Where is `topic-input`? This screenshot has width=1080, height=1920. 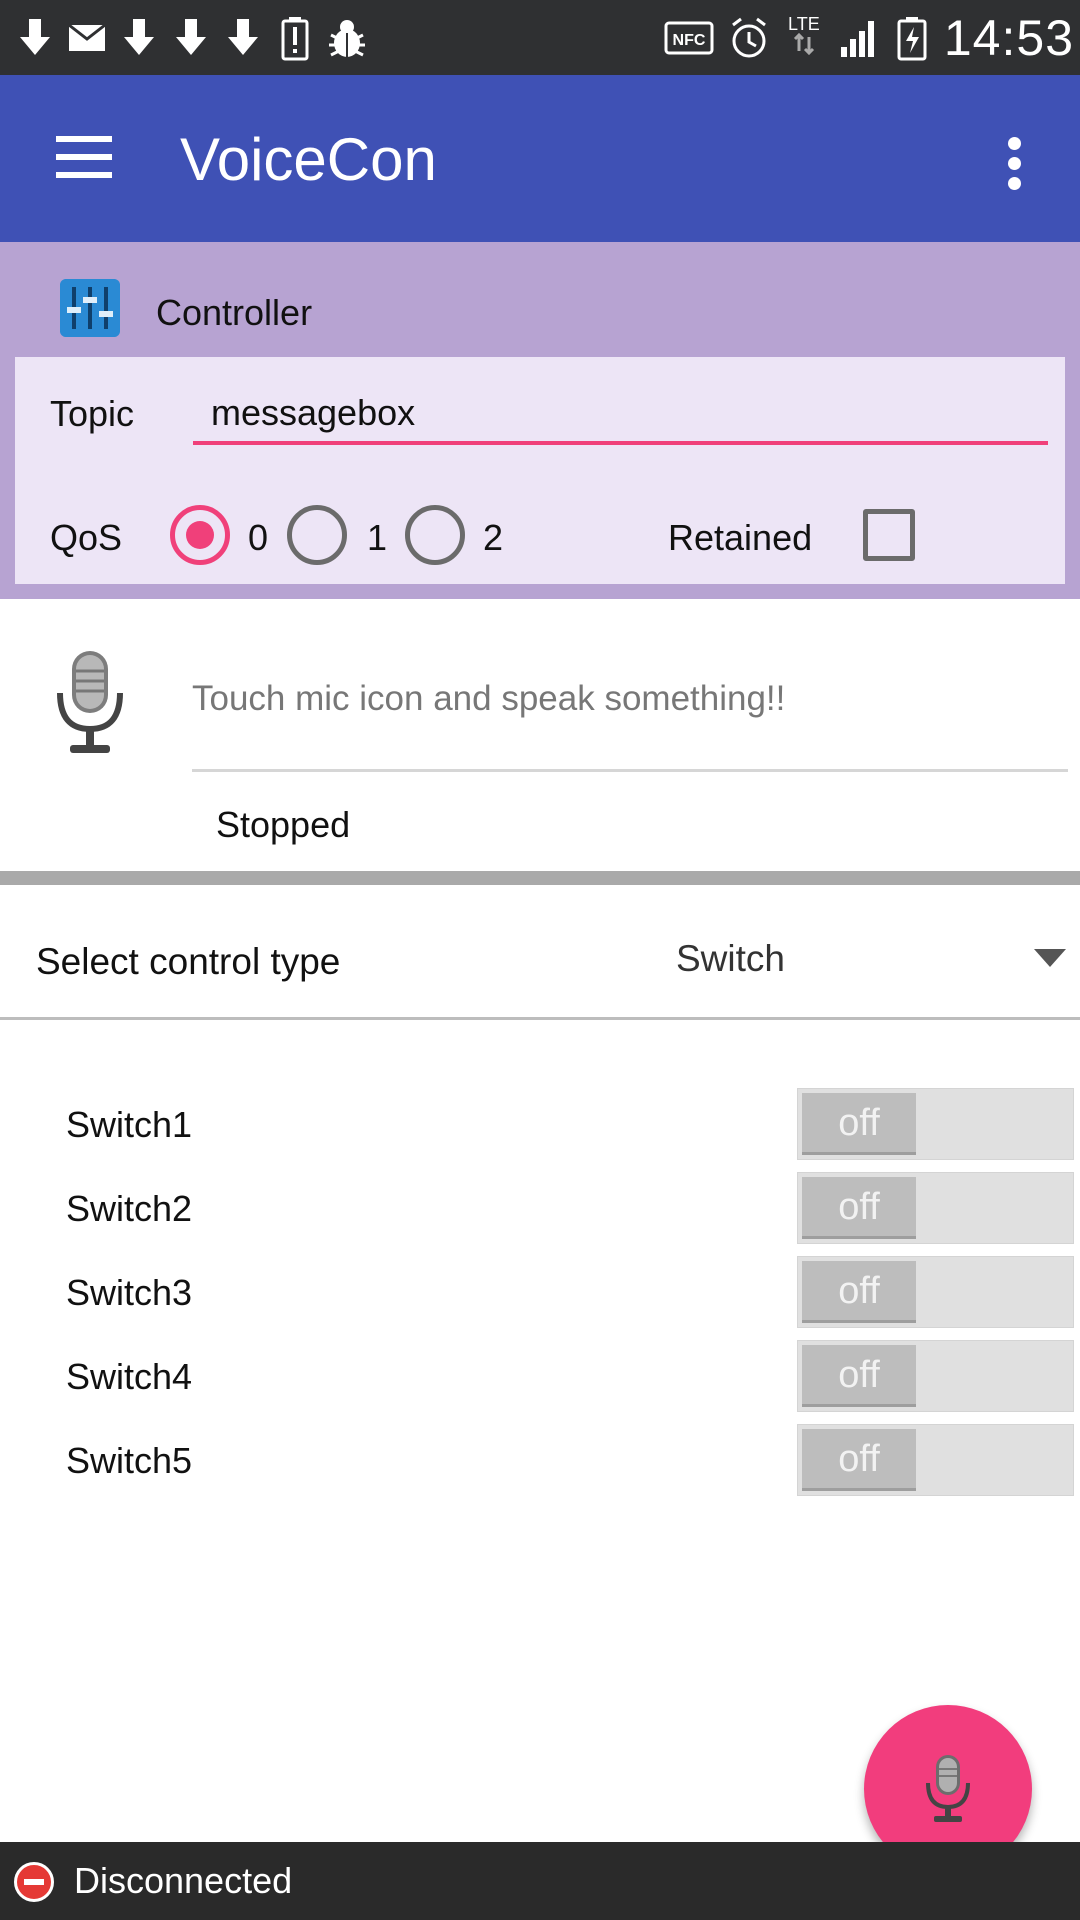 topic-input is located at coordinates (620, 415).